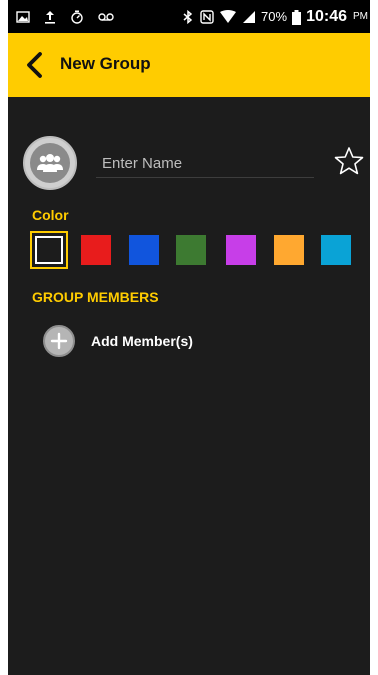 This screenshot has width=378, height=675. Describe the element at coordinates (50, 215) in the screenshot. I see `color-section-label: Color` at that location.